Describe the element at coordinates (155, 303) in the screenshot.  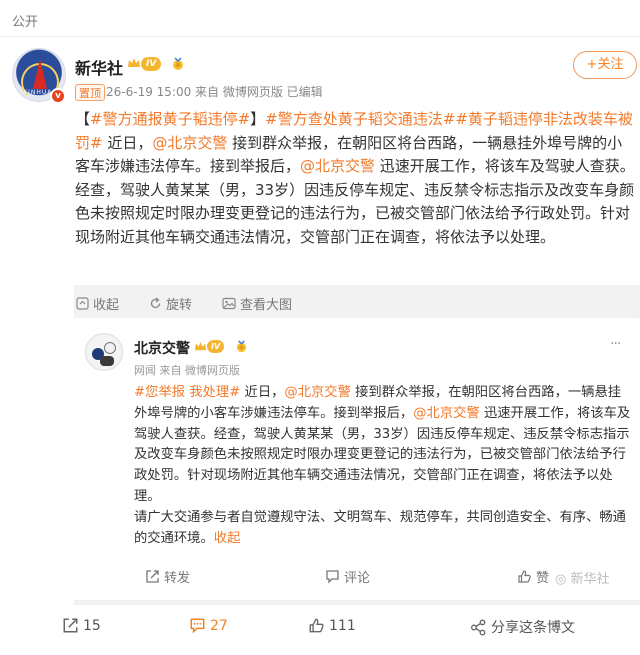
I see `rotate-icon` at that location.